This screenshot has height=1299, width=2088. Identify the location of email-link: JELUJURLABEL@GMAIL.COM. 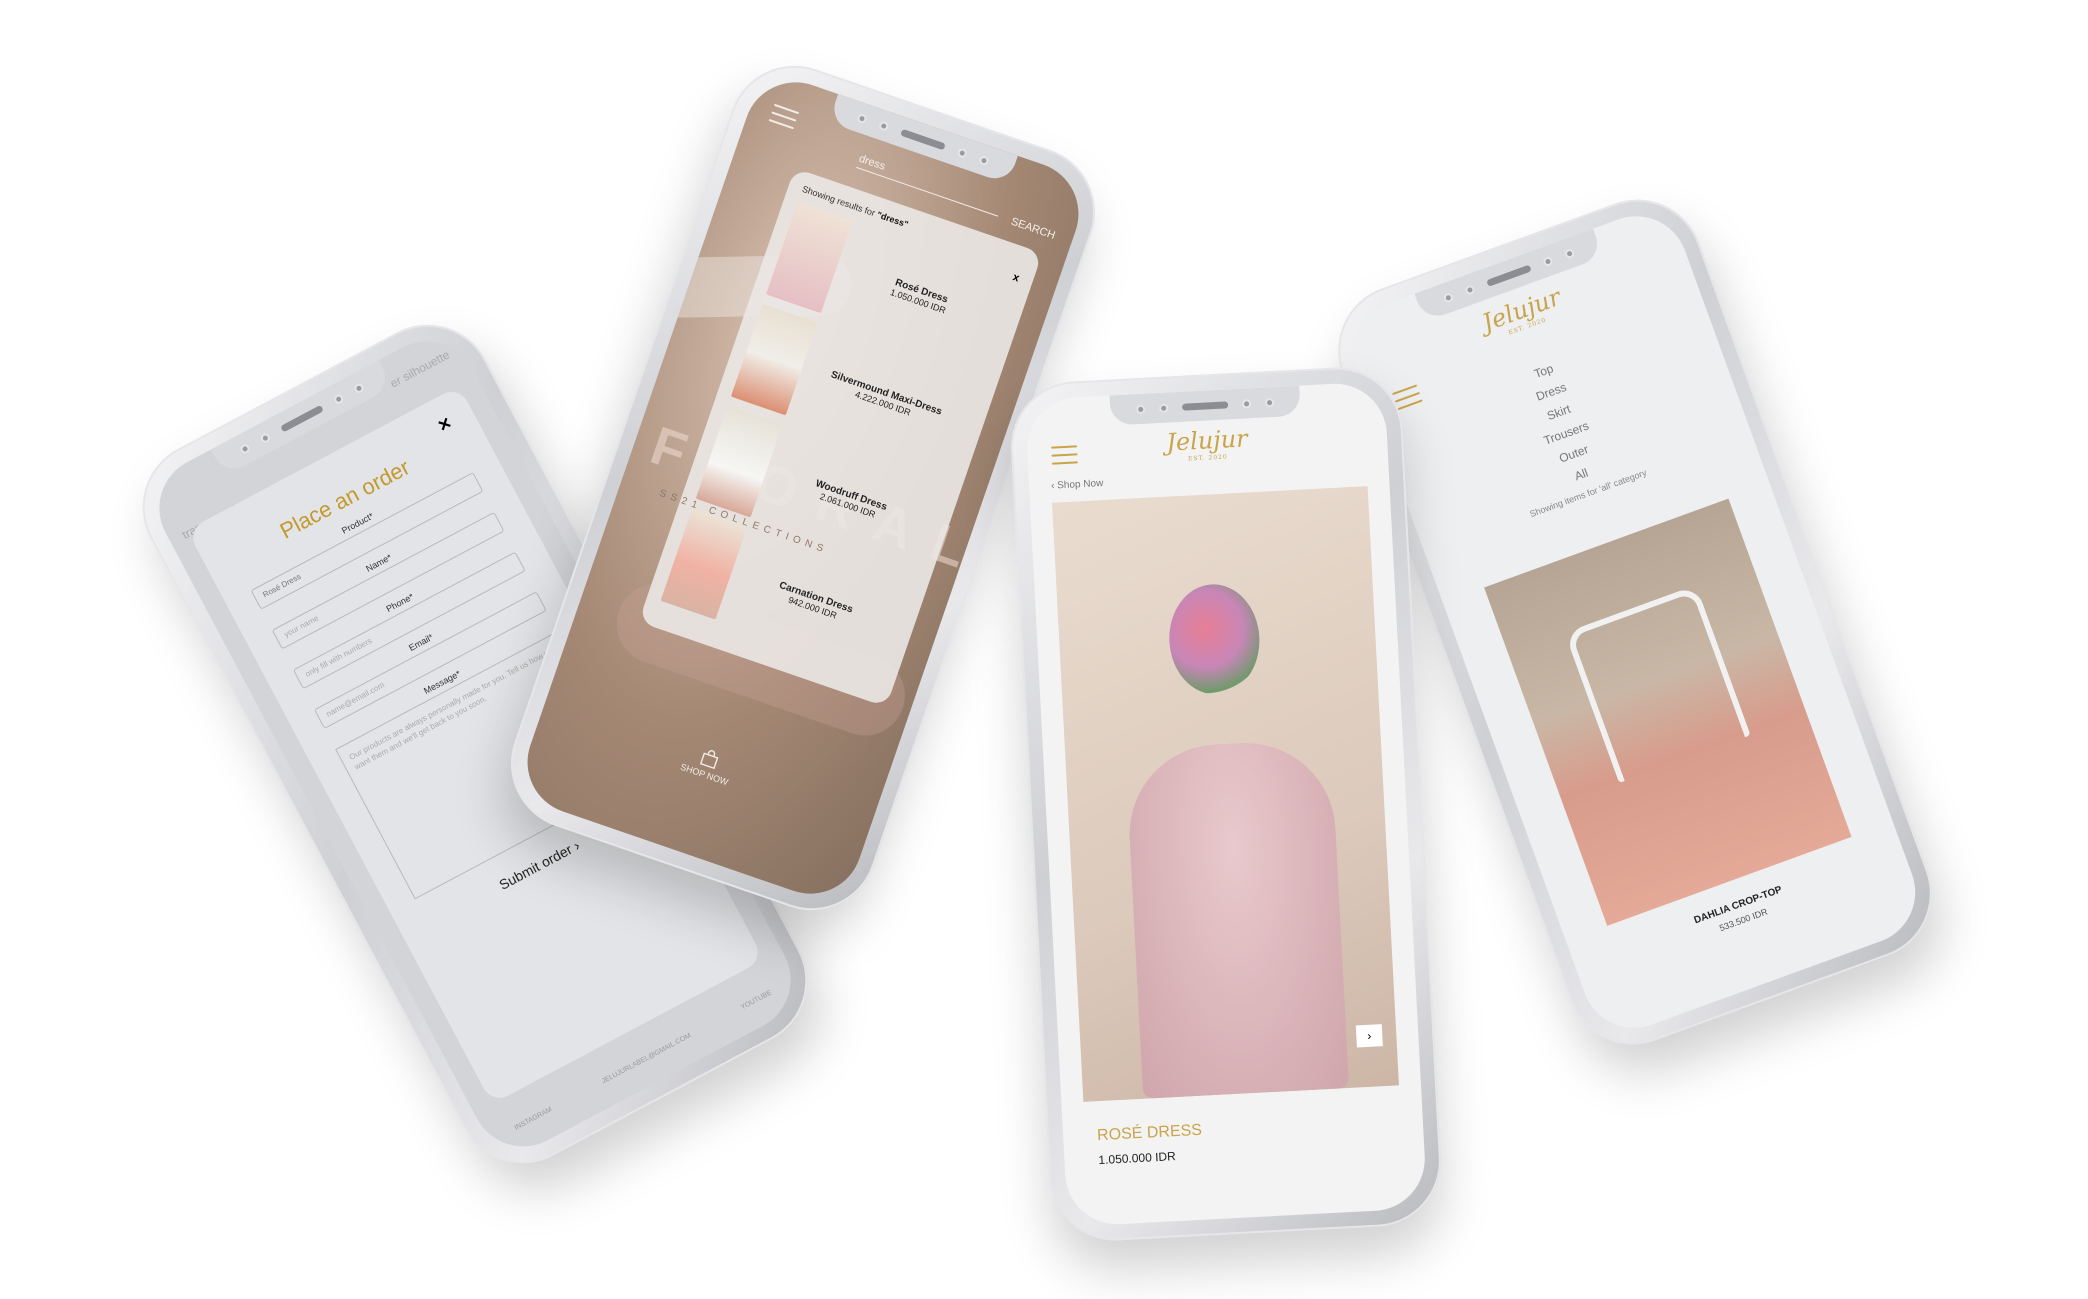
(646, 1058).